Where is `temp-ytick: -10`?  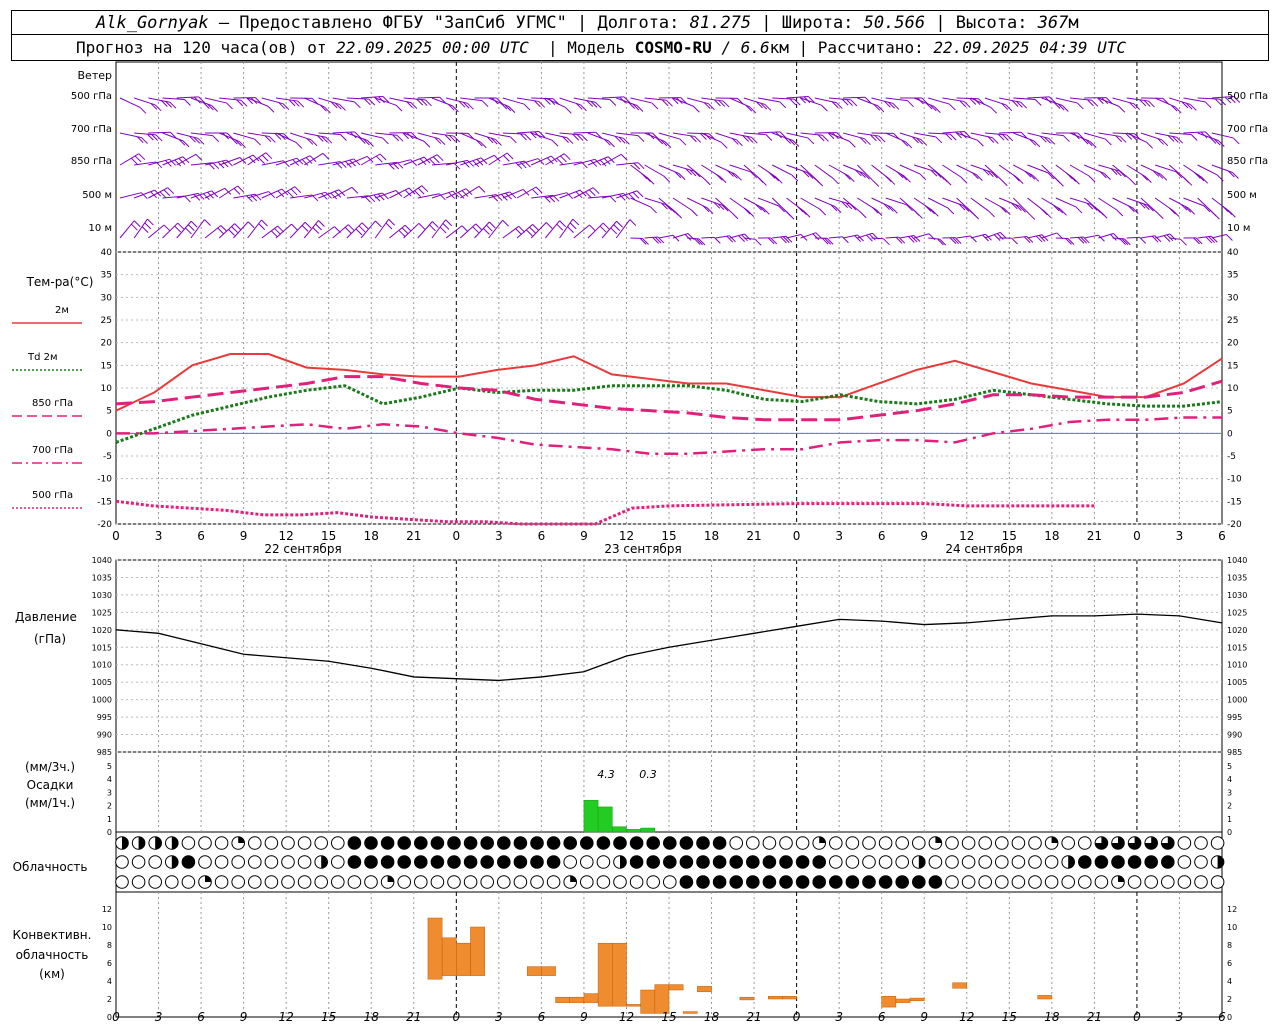
temp-ytick: -10 is located at coordinates (104, 480).